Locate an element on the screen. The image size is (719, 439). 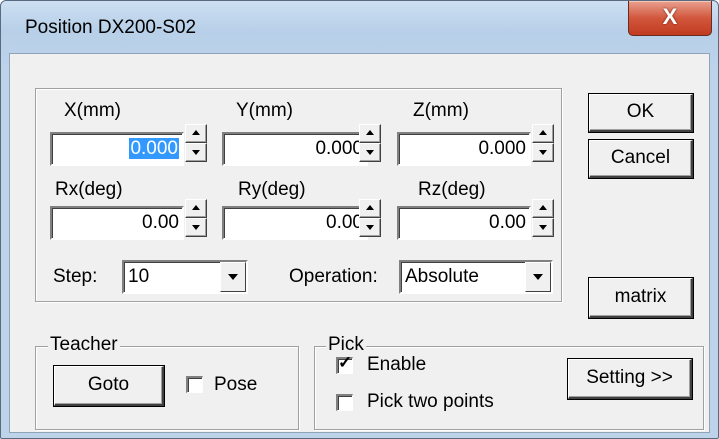
pose-checkbox is located at coordinates (194, 384).